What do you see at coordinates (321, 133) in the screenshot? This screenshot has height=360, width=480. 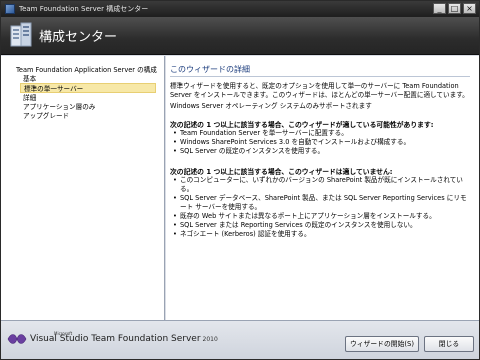 I see `list-item: Team Foundation Server を単一サーバーに配置する。` at bounding box center [321, 133].